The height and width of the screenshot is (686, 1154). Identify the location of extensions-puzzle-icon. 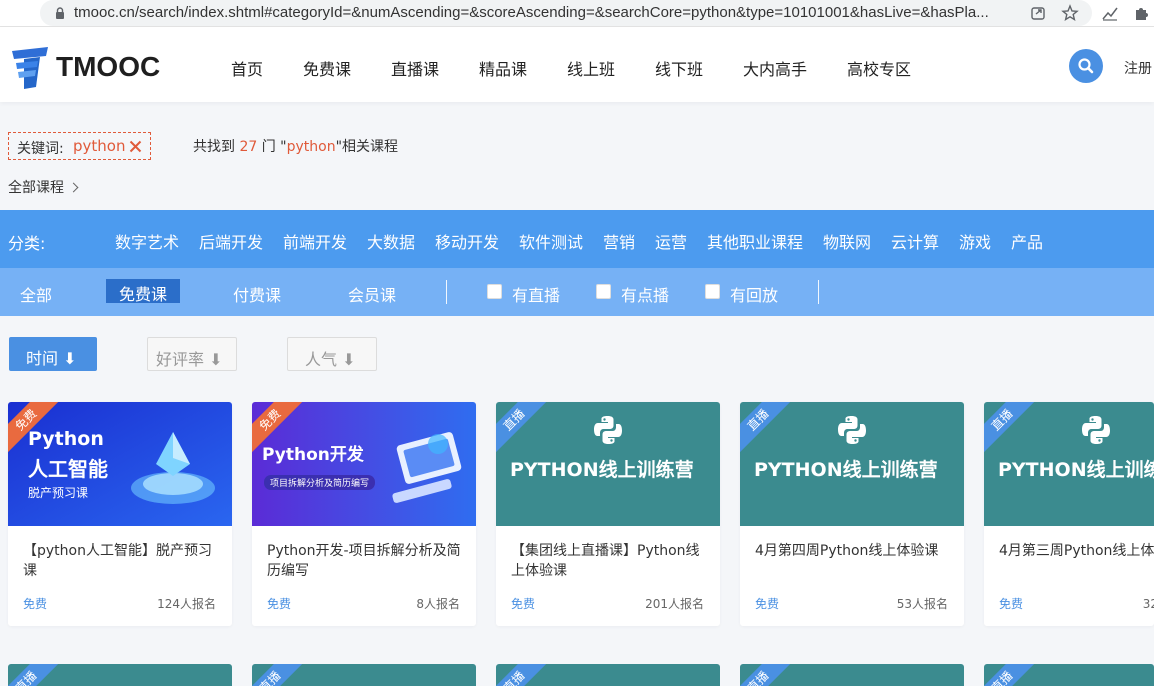
(1142, 13).